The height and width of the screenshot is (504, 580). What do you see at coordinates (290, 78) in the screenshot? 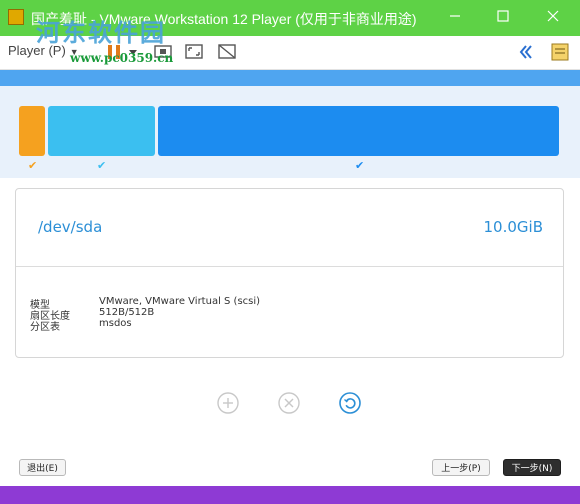
I see `header-strip` at bounding box center [290, 78].